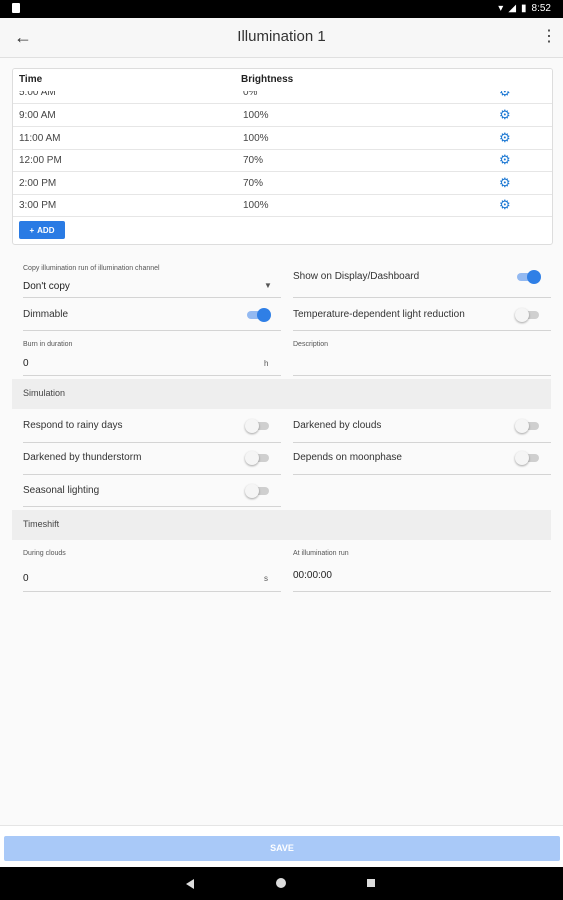  I want to click on save-bar: SAVE, so click(281, 846).